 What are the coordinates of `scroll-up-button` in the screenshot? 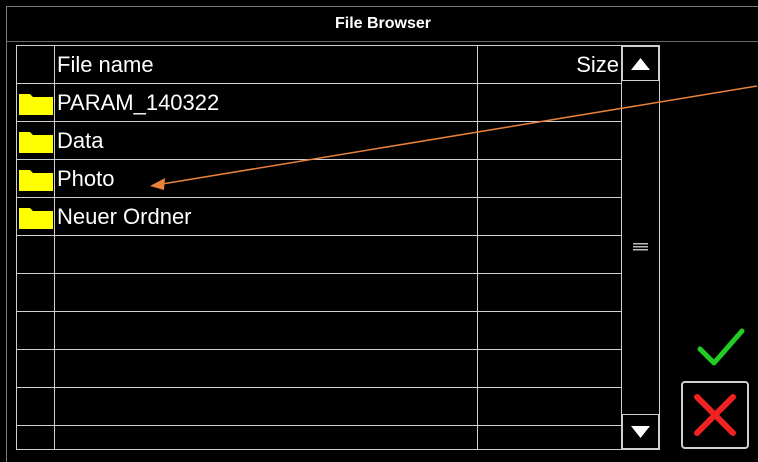 It's located at (640, 63).